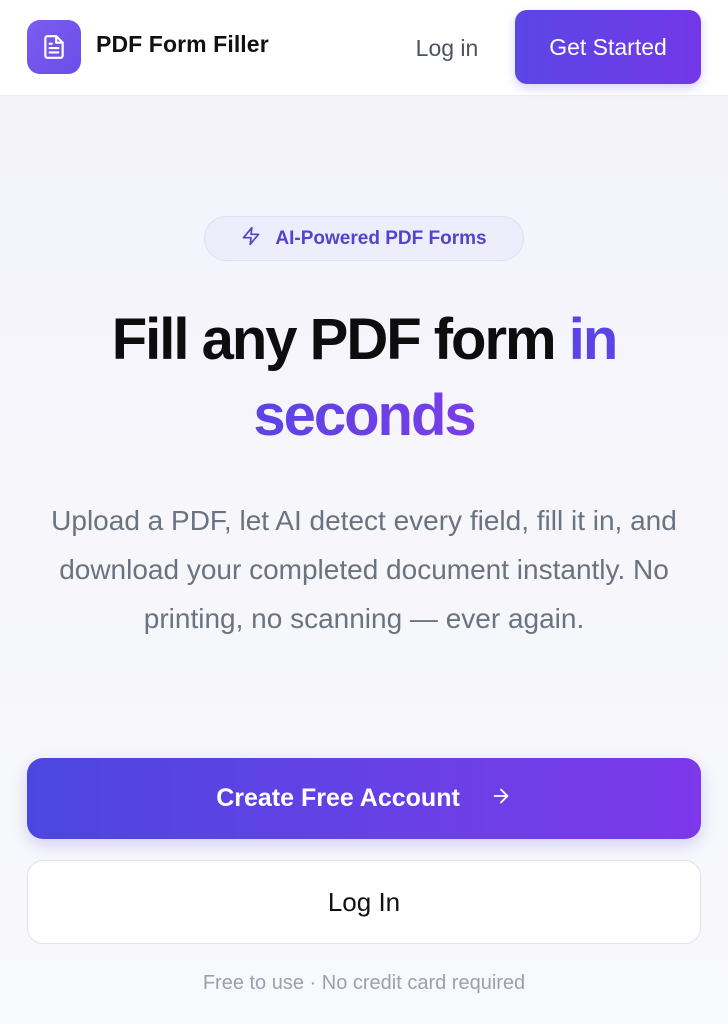 The width and height of the screenshot is (728, 1024). Describe the element at coordinates (608, 47) in the screenshot. I see `get-started-button: Get Started` at that location.